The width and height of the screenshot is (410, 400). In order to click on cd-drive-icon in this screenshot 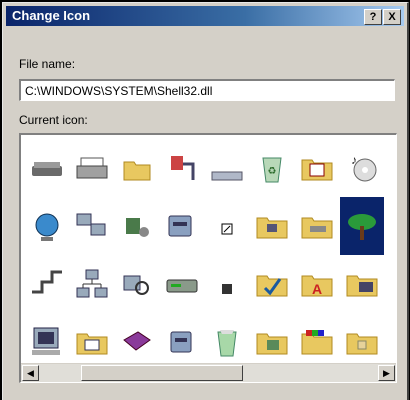, I will do `click(182, 226)`.